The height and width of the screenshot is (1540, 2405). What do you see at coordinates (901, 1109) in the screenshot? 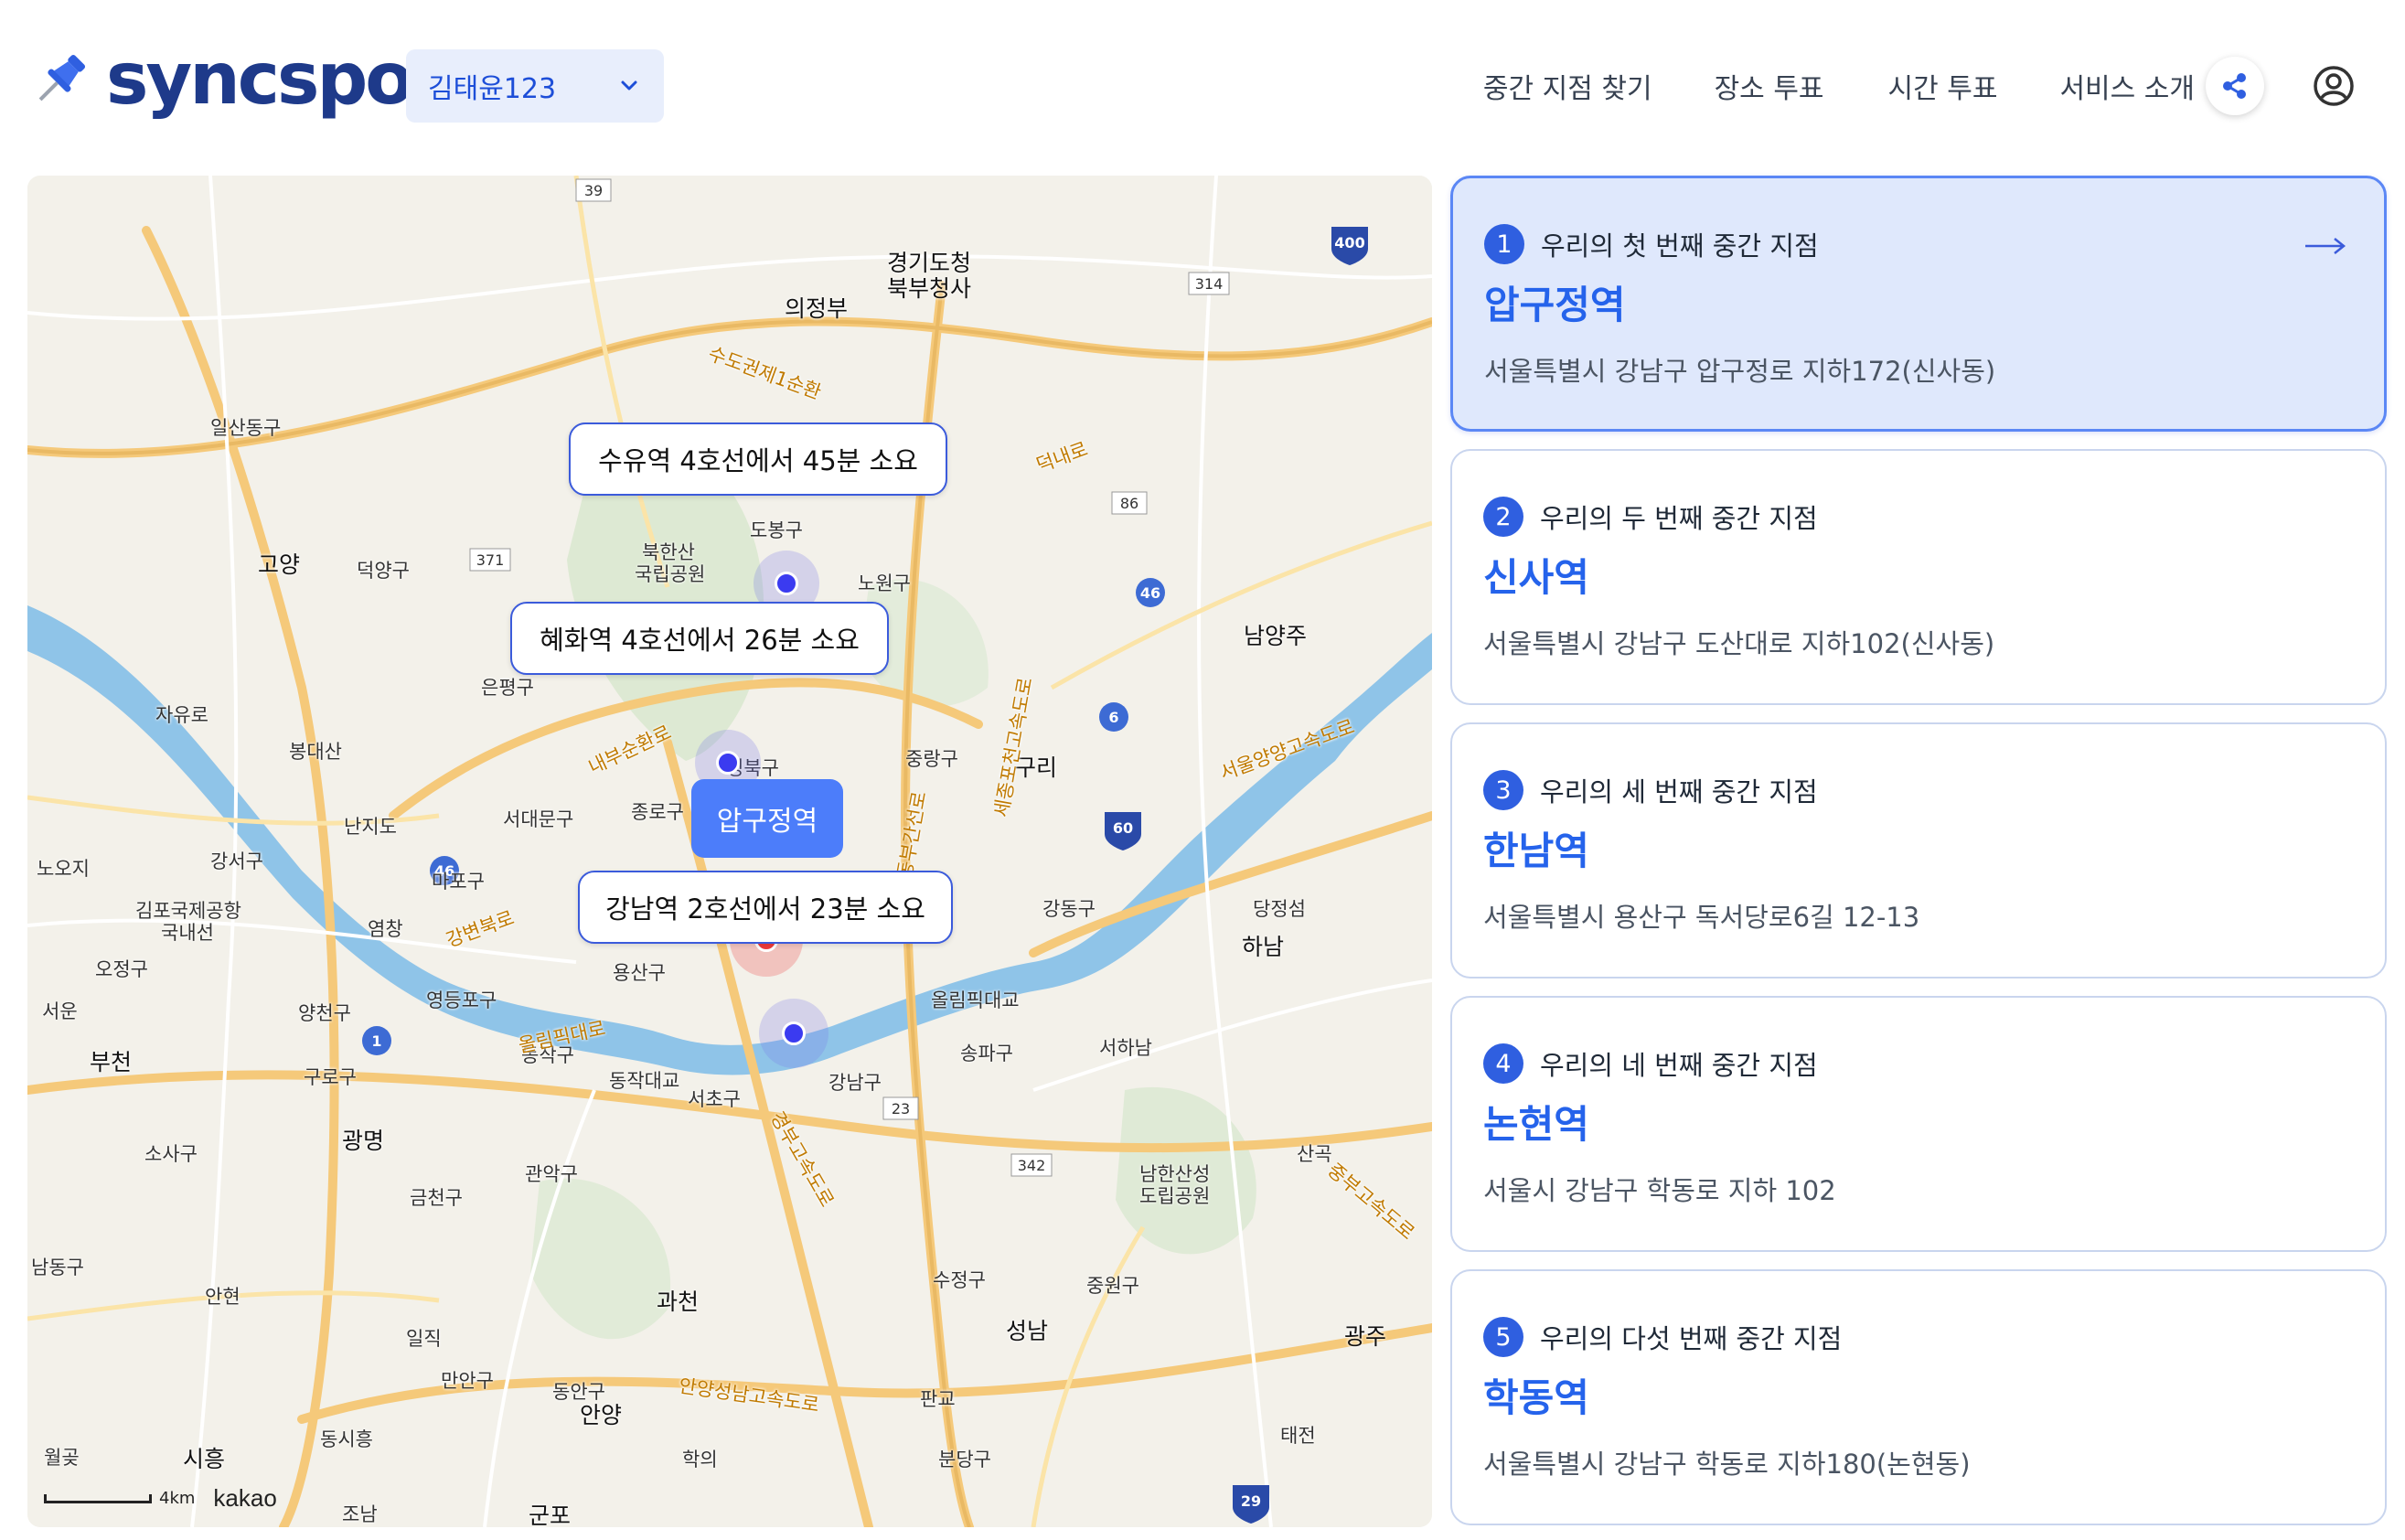
I see `svg-text: 23` at bounding box center [901, 1109].